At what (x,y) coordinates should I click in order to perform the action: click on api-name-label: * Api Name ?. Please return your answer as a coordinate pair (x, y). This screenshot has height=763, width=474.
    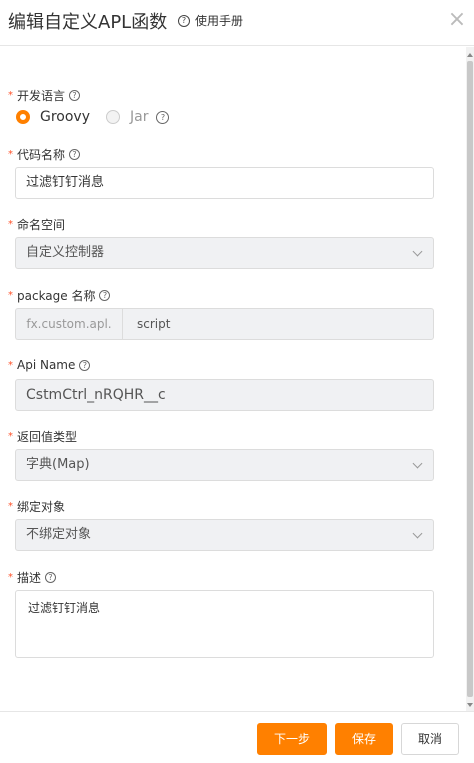
    Looking at the image, I should click on (49, 365).